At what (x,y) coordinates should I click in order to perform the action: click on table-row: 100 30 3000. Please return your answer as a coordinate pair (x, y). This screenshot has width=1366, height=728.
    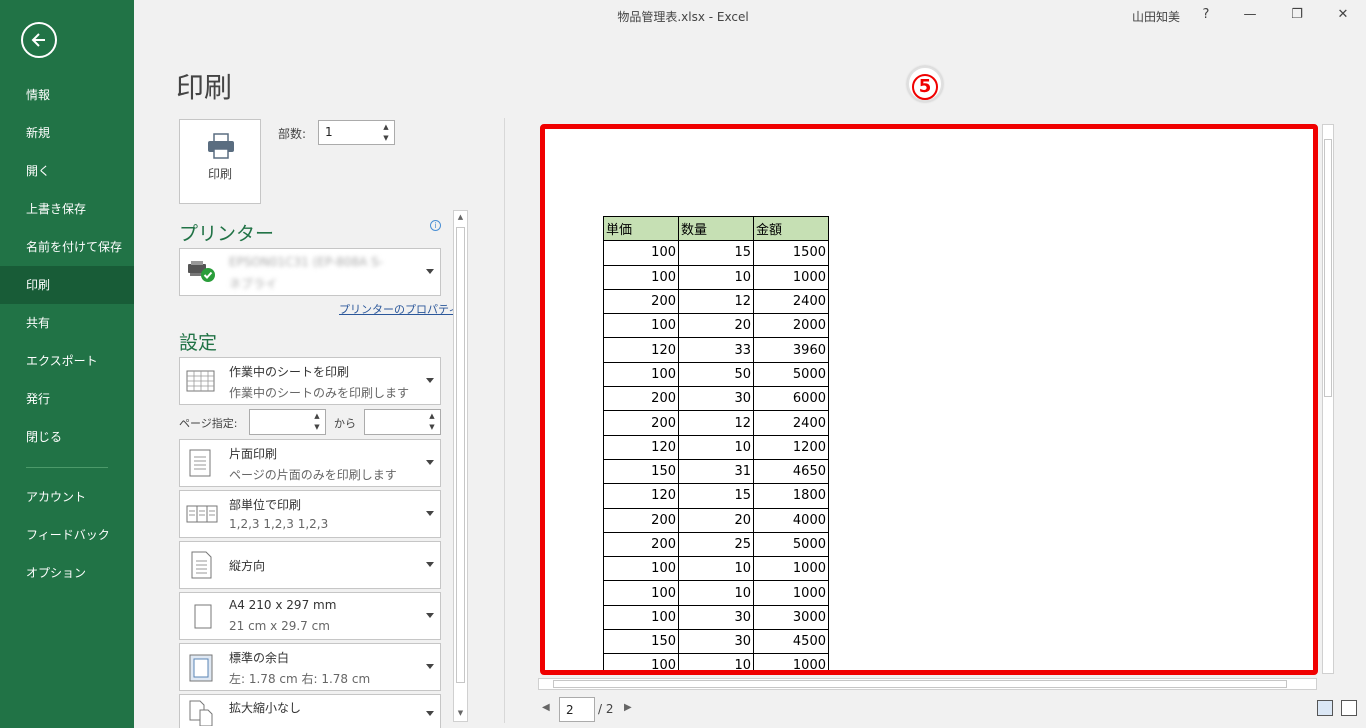
    Looking at the image, I should click on (716, 617).